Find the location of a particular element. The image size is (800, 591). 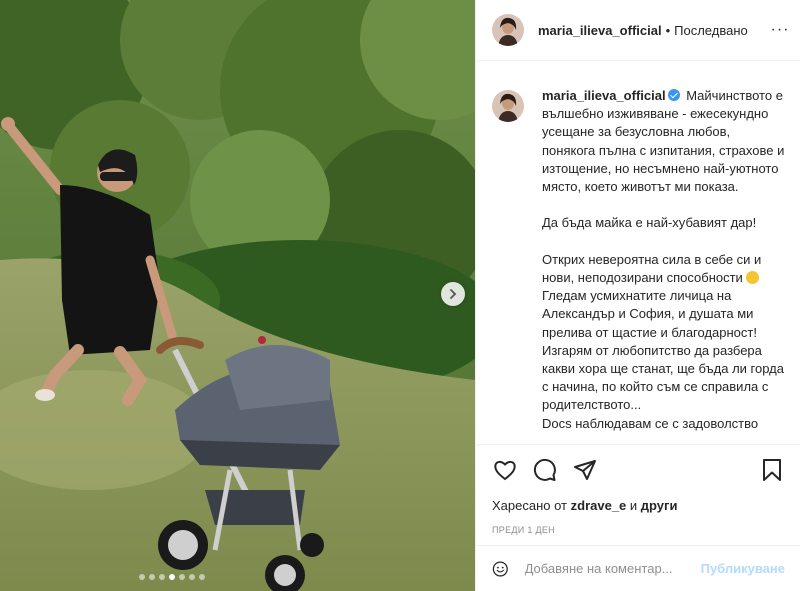

comment-form: Публикуване is located at coordinates (638, 568).